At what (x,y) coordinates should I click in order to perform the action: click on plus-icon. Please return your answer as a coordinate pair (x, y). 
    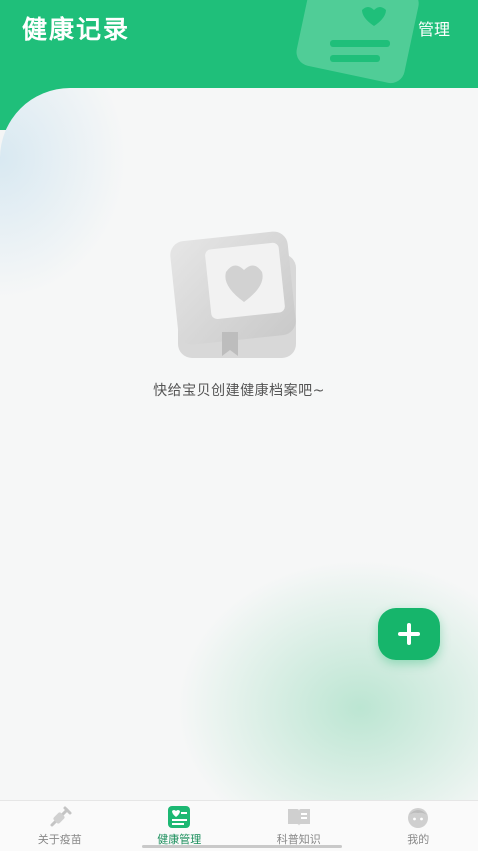
    Looking at the image, I should click on (409, 634).